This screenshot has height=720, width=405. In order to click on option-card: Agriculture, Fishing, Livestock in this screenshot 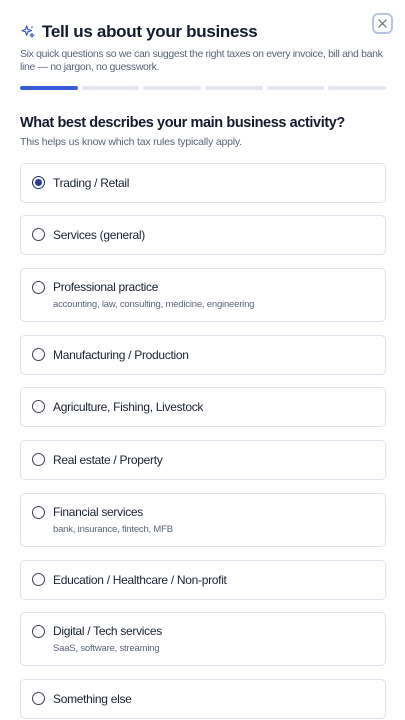, I will do `click(203, 407)`.